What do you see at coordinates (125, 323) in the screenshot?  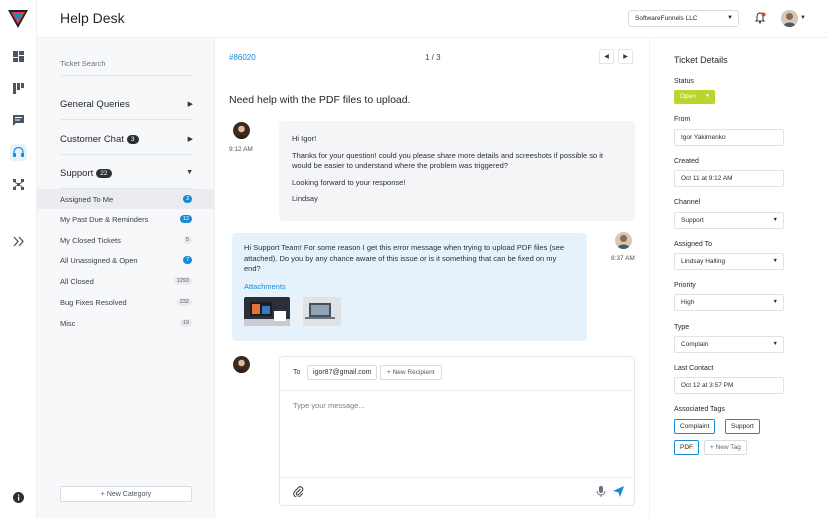 I see `queue-item-misc: Misc 19` at bounding box center [125, 323].